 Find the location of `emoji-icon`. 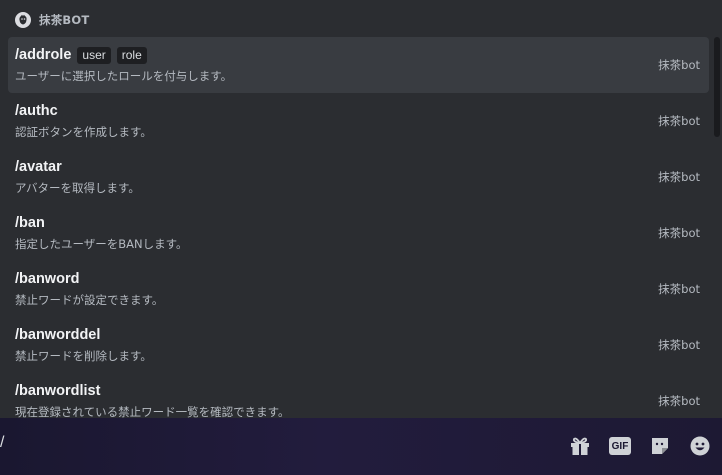

emoji-icon is located at coordinates (700, 446).